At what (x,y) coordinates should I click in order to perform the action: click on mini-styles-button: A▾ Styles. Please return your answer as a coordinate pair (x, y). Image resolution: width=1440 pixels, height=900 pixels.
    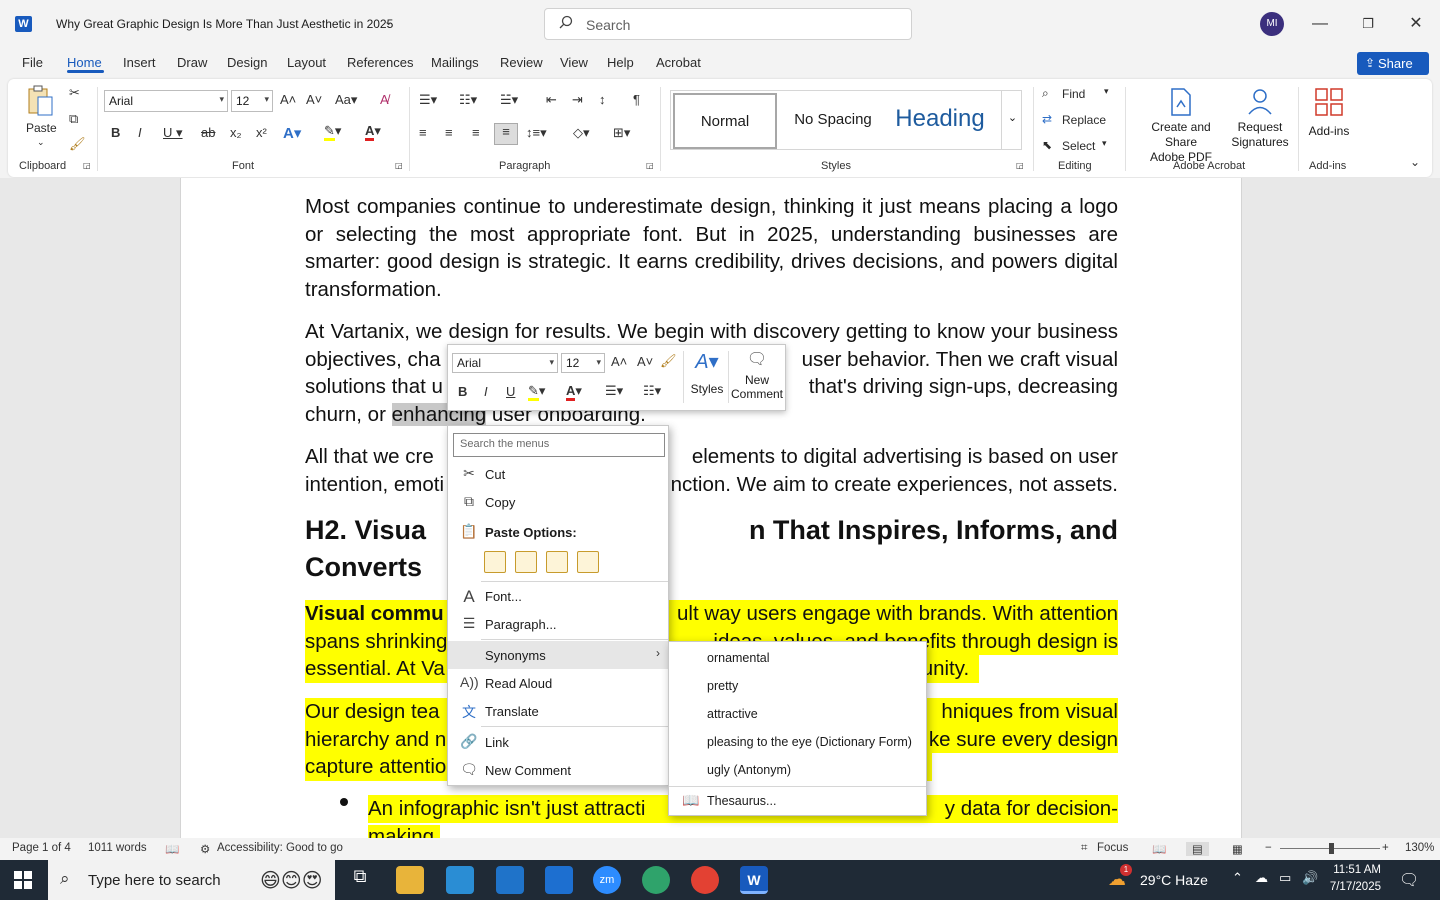
    Looking at the image, I should click on (707, 377).